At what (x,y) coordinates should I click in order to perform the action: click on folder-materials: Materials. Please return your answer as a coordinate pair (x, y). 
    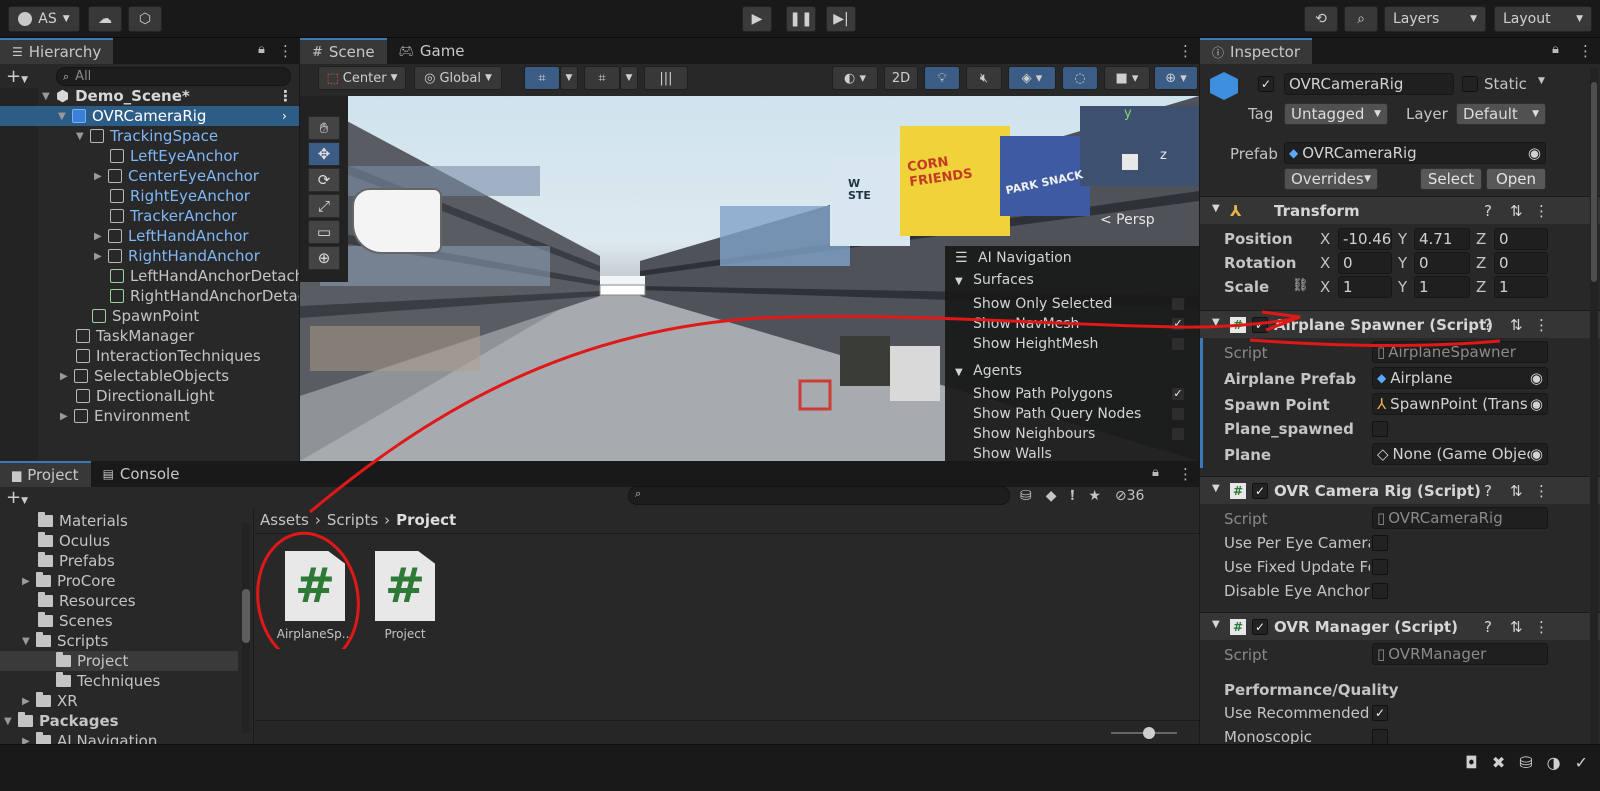
    Looking at the image, I should click on (83, 521).